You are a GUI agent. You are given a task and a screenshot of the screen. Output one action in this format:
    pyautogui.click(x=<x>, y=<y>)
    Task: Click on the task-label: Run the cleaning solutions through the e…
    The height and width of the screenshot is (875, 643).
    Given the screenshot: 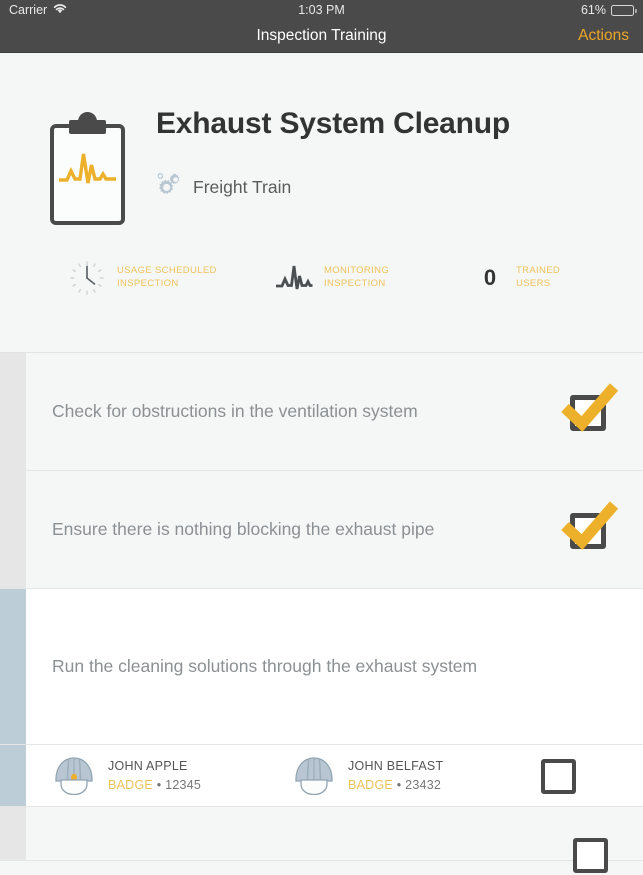 What is the action you would take?
    pyautogui.click(x=265, y=666)
    